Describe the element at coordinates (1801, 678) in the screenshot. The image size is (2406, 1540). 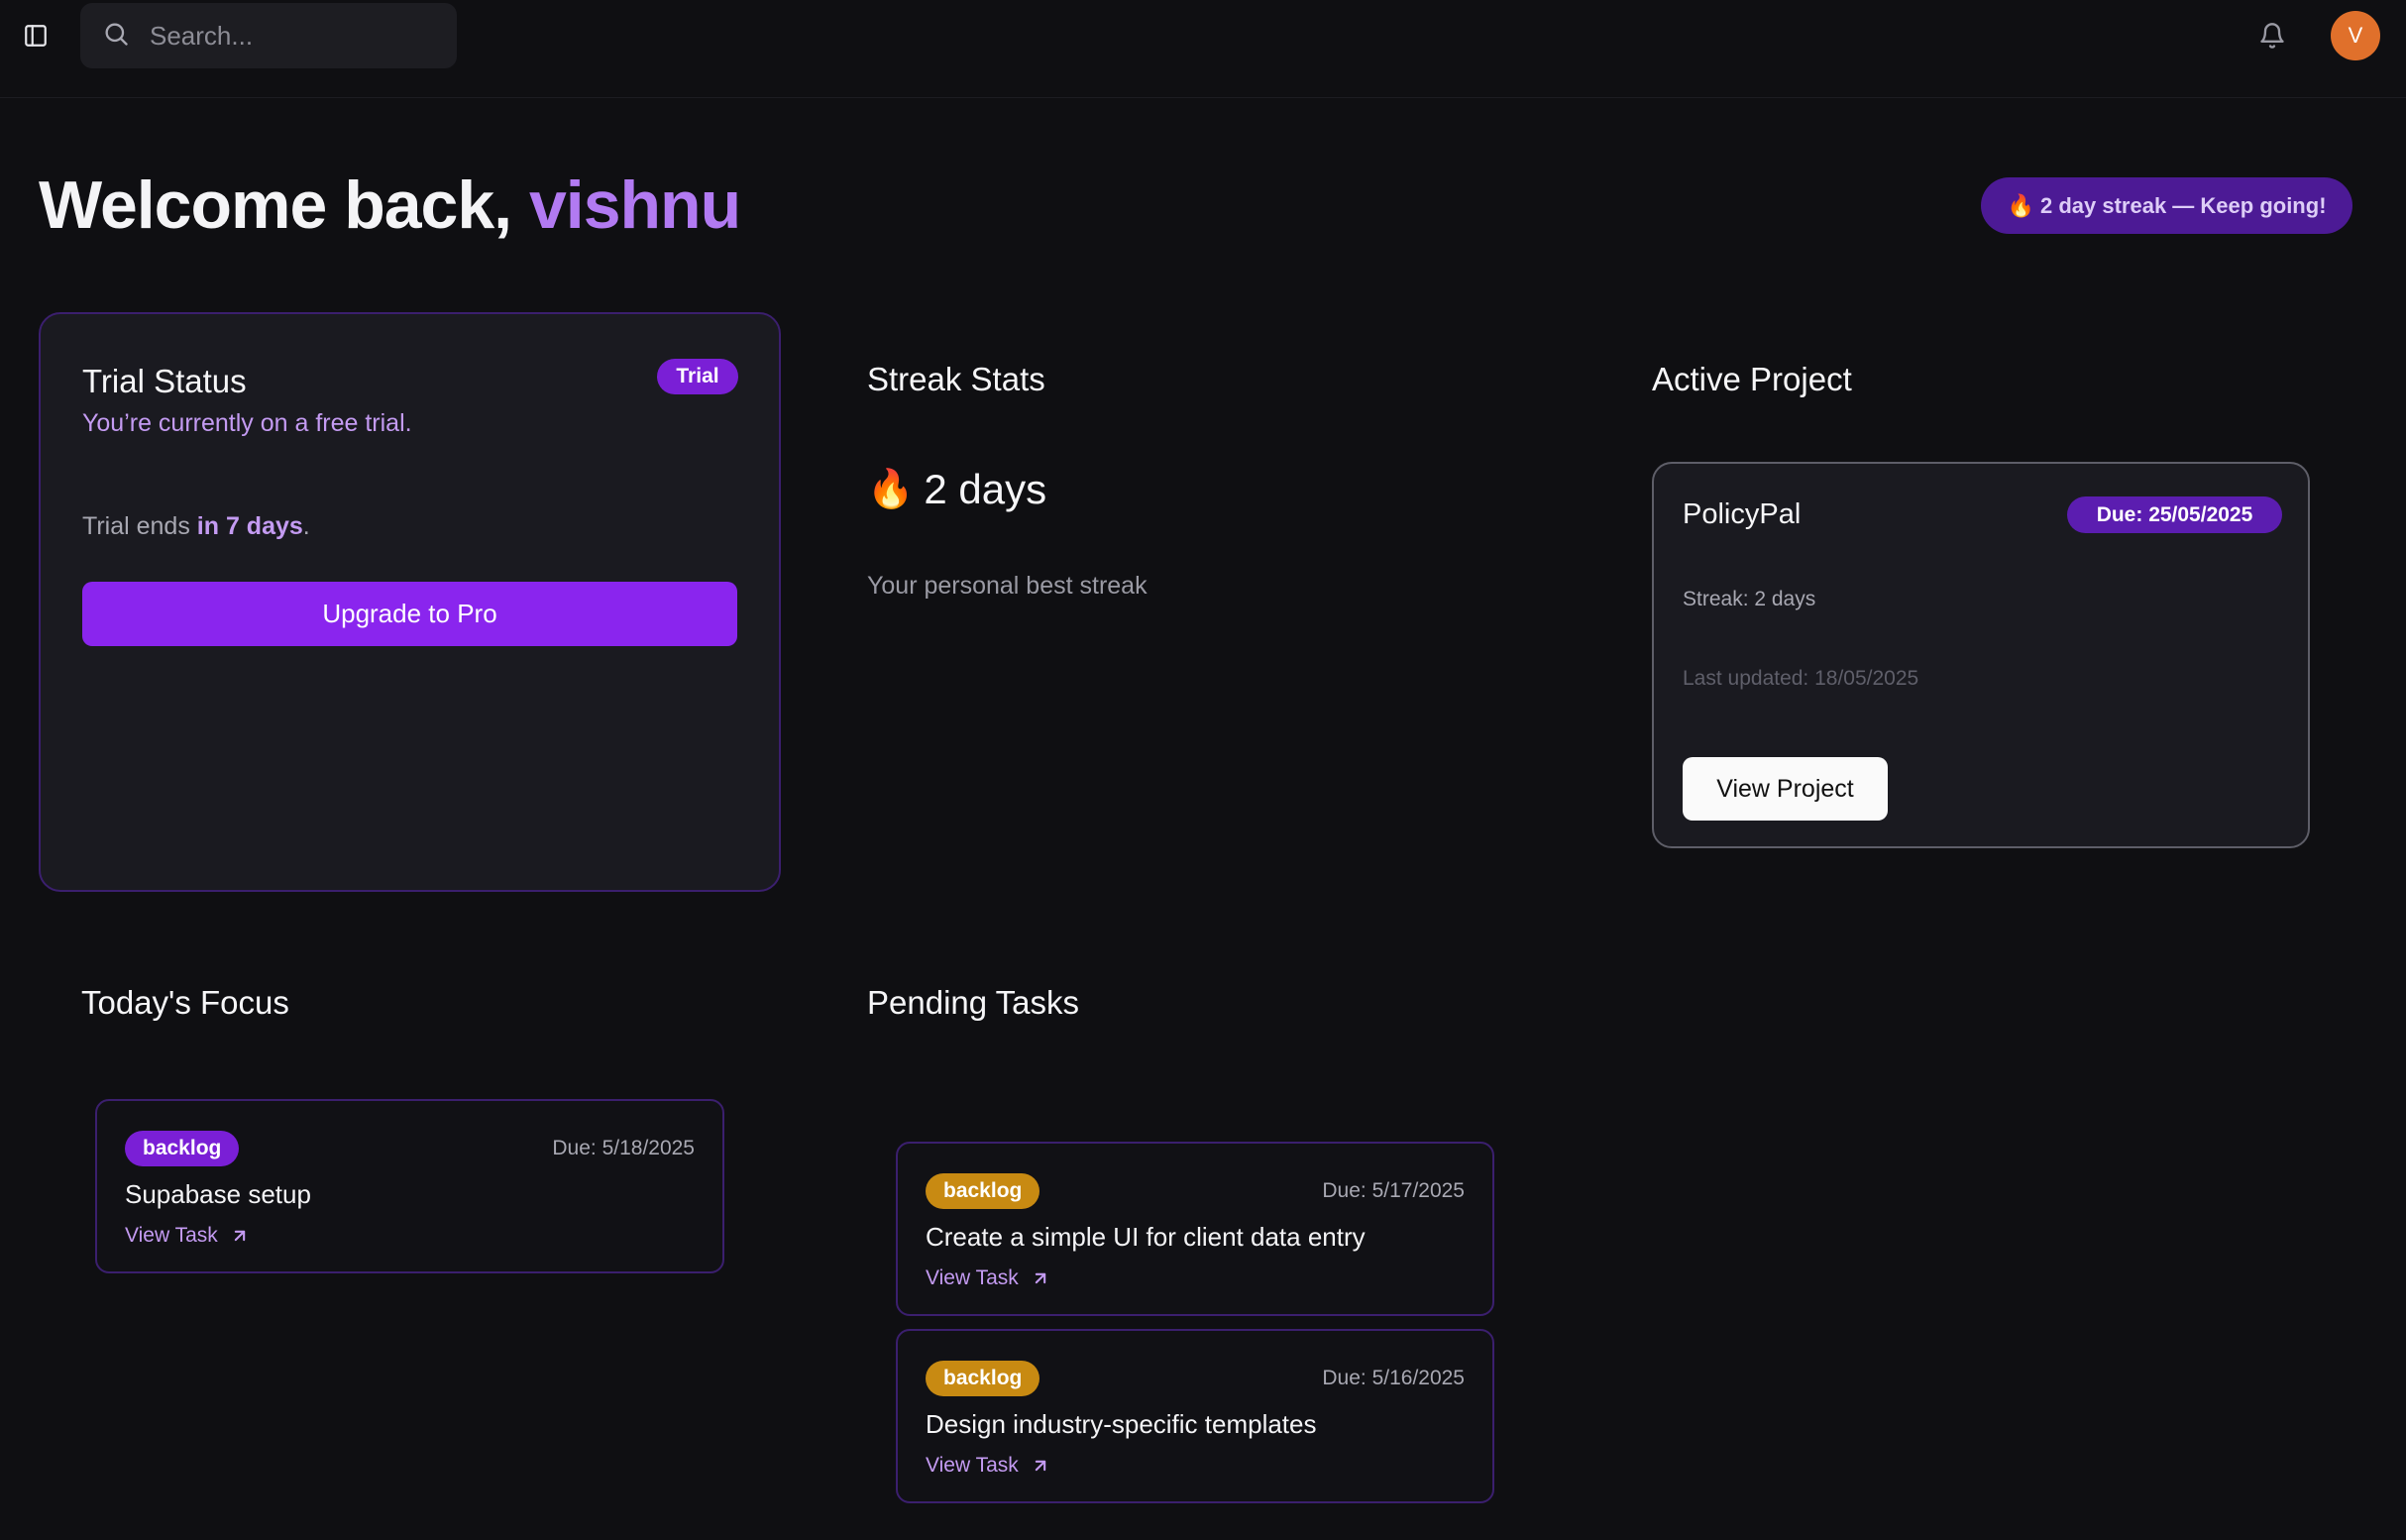
I see `project-last-updated: Last updated: 18/05/2025` at that location.